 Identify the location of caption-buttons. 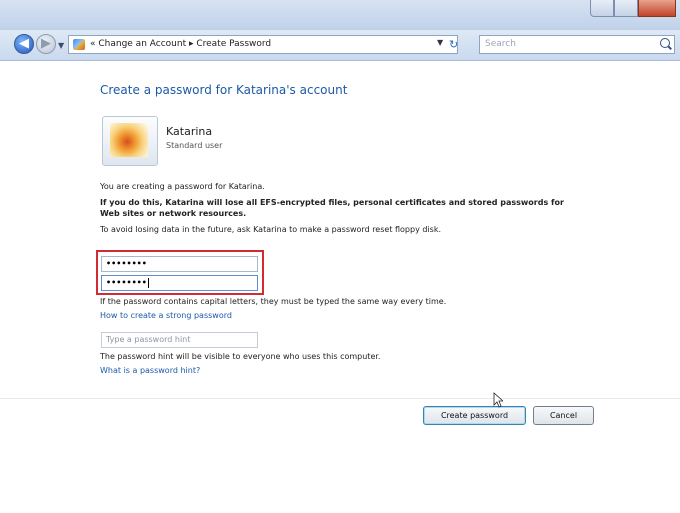
(633, 8).